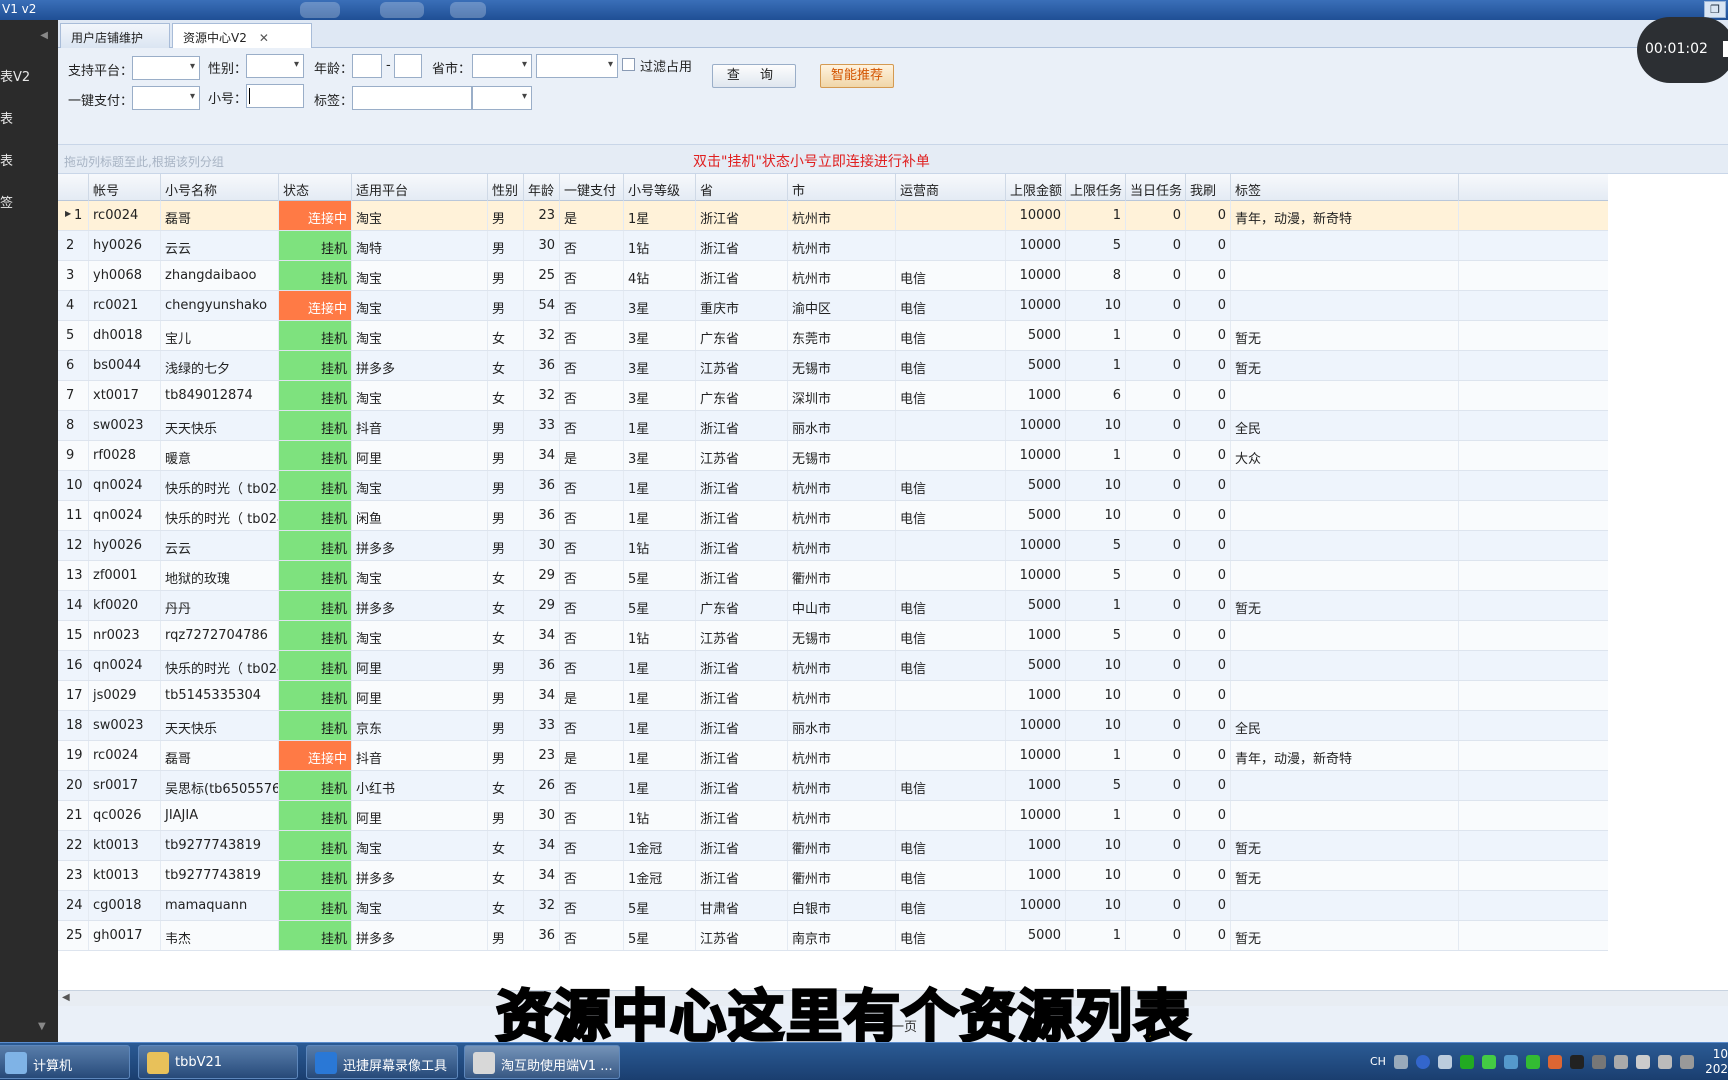  Describe the element at coordinates (1682, 50) in the screenshot. I see `recording-timer: 00:01:02` at that location.